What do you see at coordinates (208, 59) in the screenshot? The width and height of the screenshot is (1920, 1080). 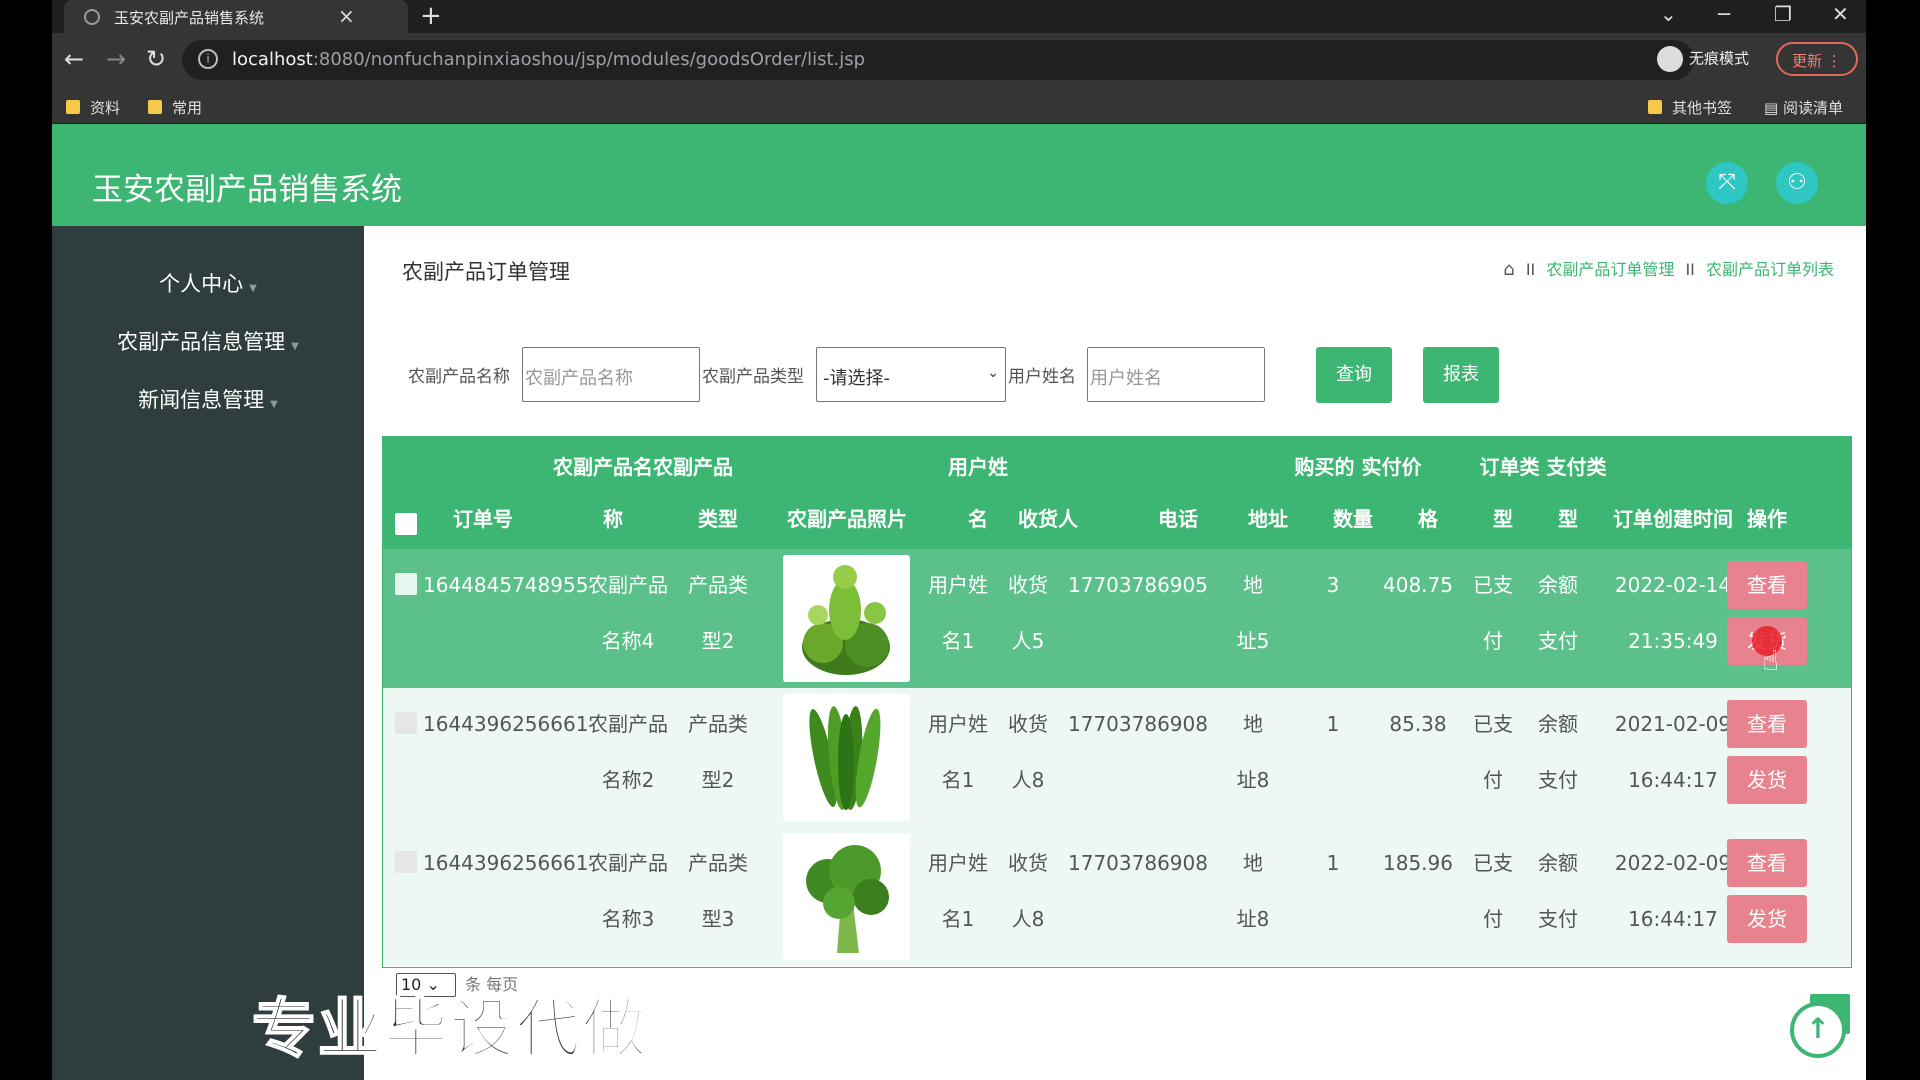 I see `site-info-icon: i` at bounding box center [208, 59].